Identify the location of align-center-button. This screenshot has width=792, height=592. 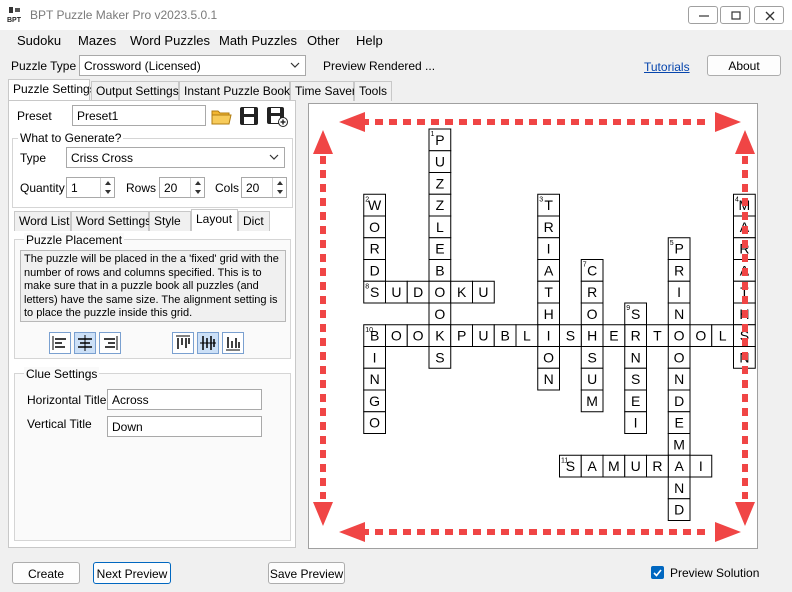
(85, 343).